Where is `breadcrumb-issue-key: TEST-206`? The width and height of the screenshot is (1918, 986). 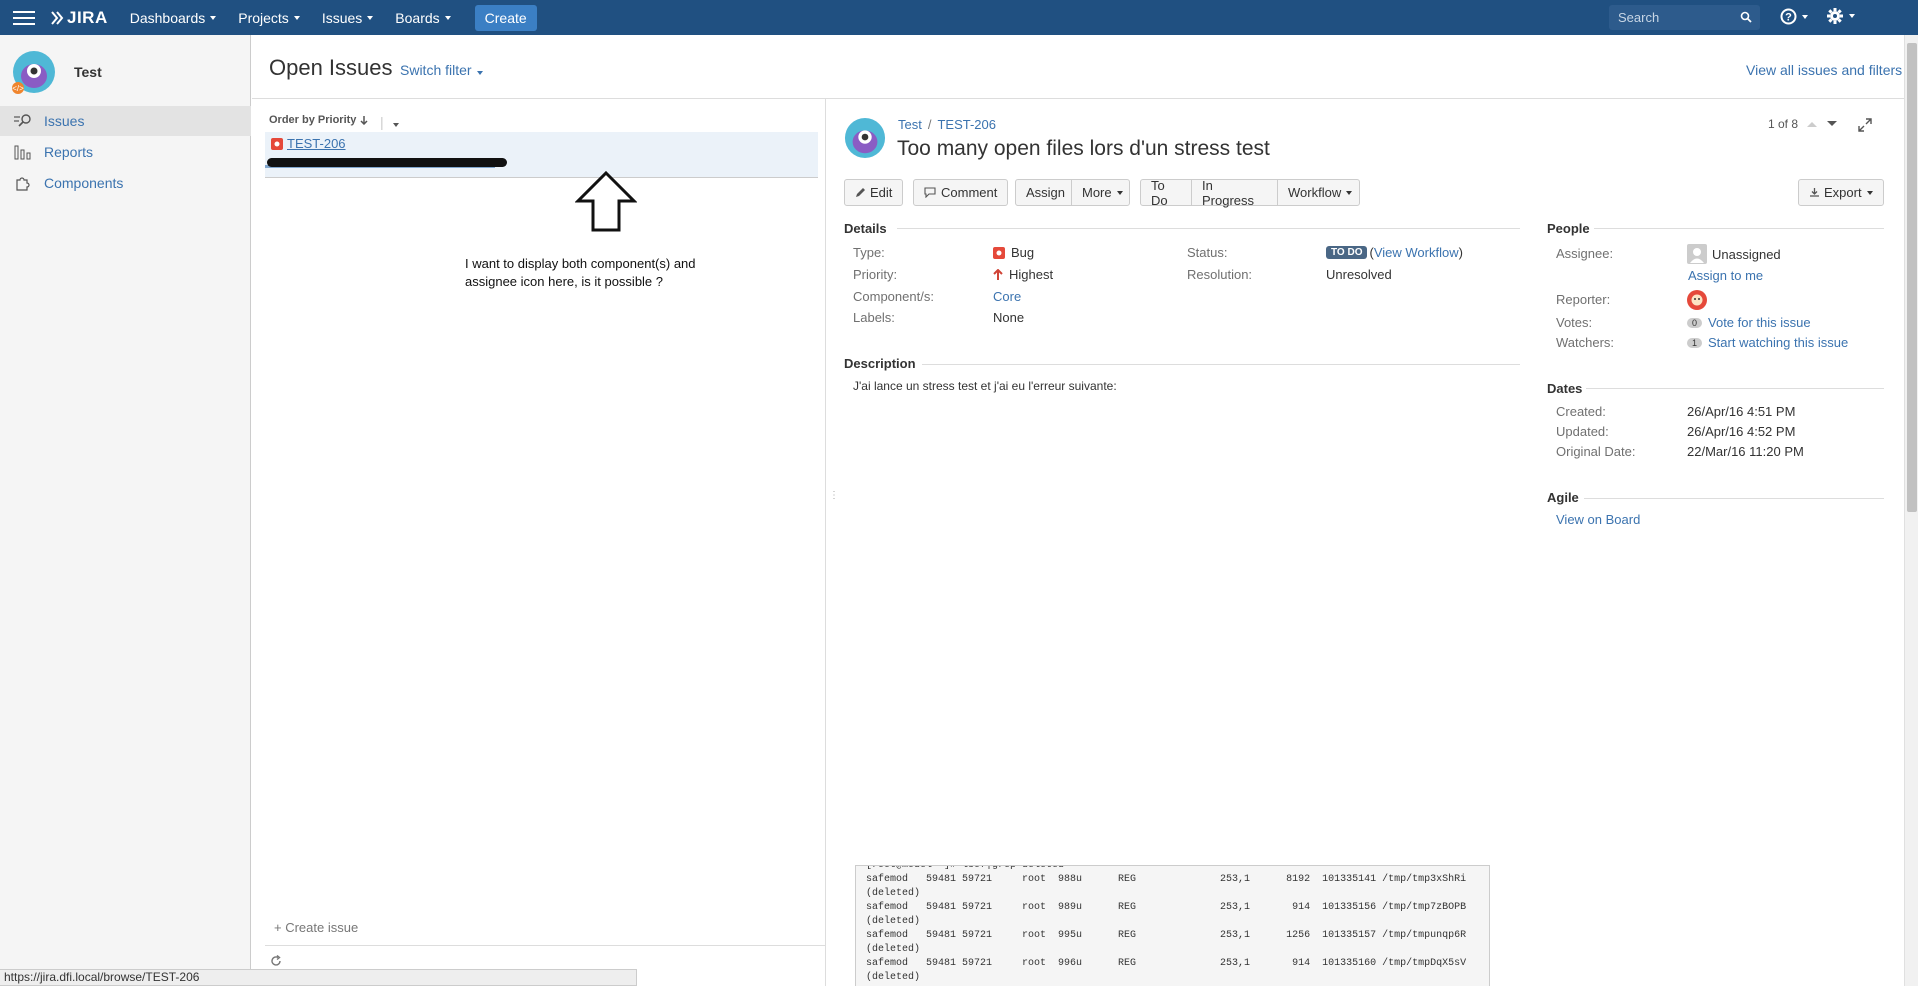
breadcrumb-issue-key: TEST-206 is located at coordinates (966, 124).